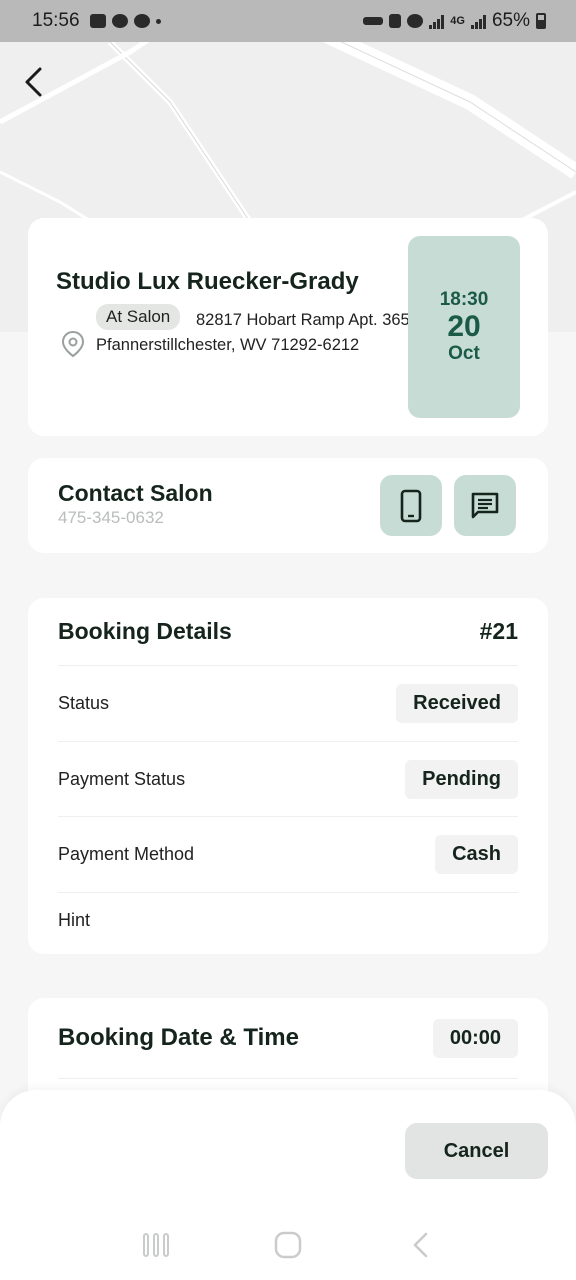  What do you see at coordinates (178, 1037) in the screenshot?
I see `booking-datetime-title: Booking Date & Time` at bounding box center [178, 1037].